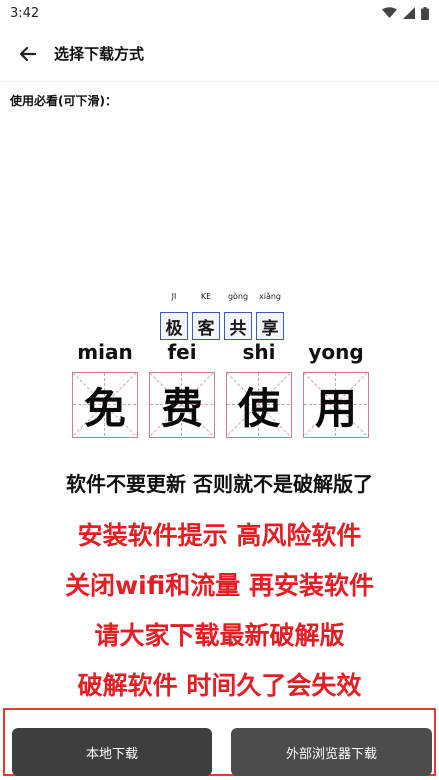  I want to click on brand-char: 享, so click(270, 326).